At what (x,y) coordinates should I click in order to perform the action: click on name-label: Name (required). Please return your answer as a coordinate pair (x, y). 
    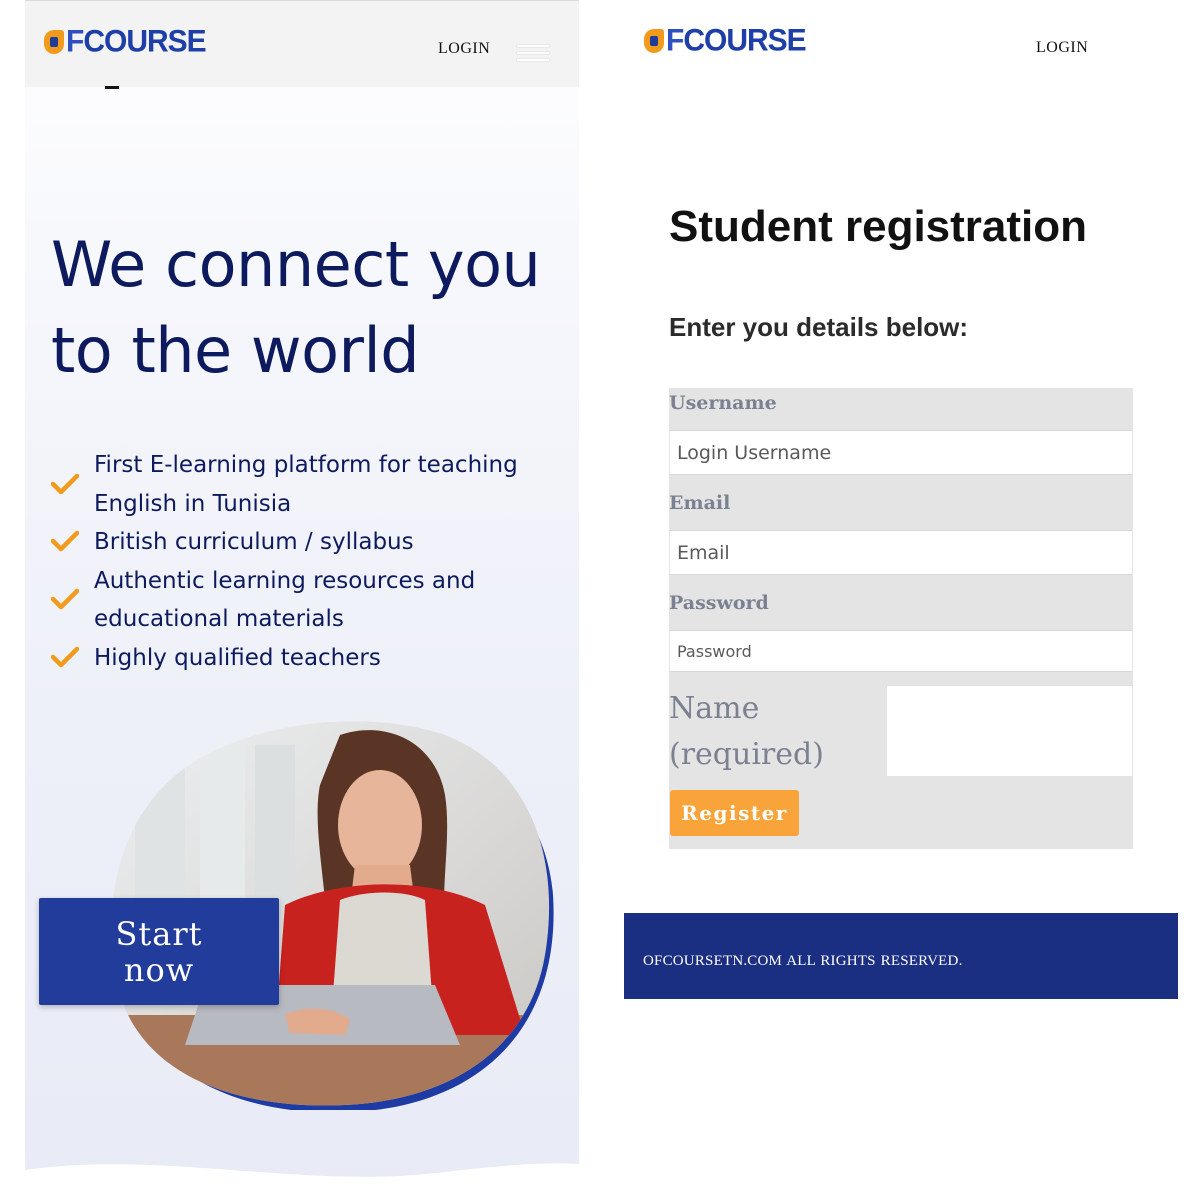
    Looking at the image, I should click on (769, 732).